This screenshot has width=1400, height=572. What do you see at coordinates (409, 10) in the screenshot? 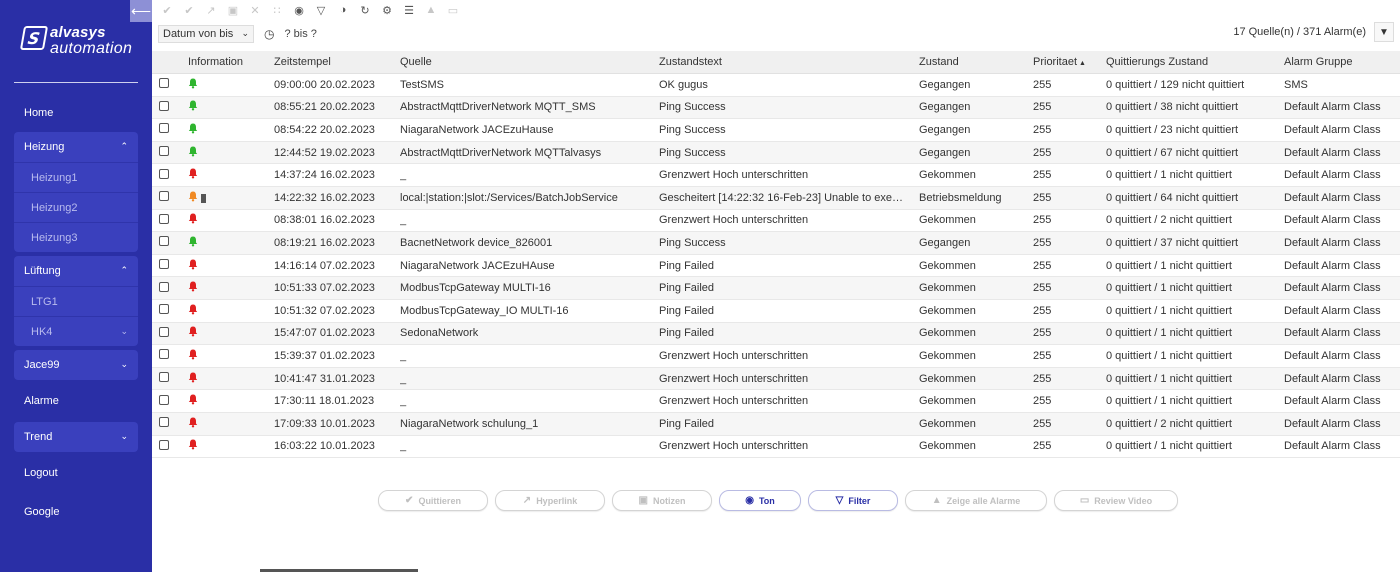
I see `report-icon: ☰` at bounding box center [409, 10].